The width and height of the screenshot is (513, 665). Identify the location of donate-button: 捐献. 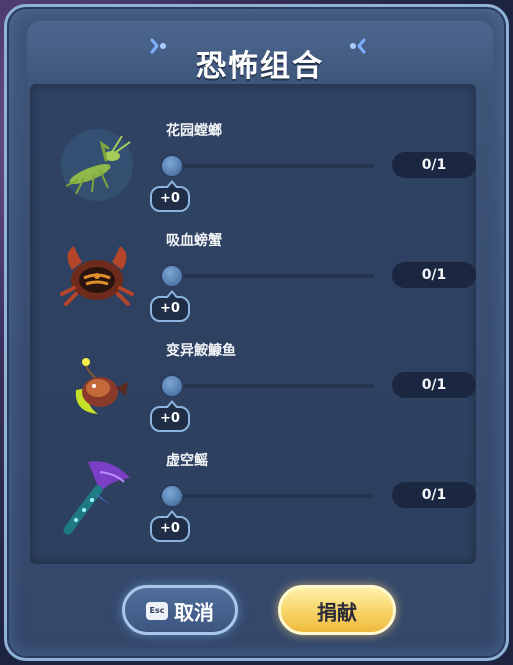
(337, 610).